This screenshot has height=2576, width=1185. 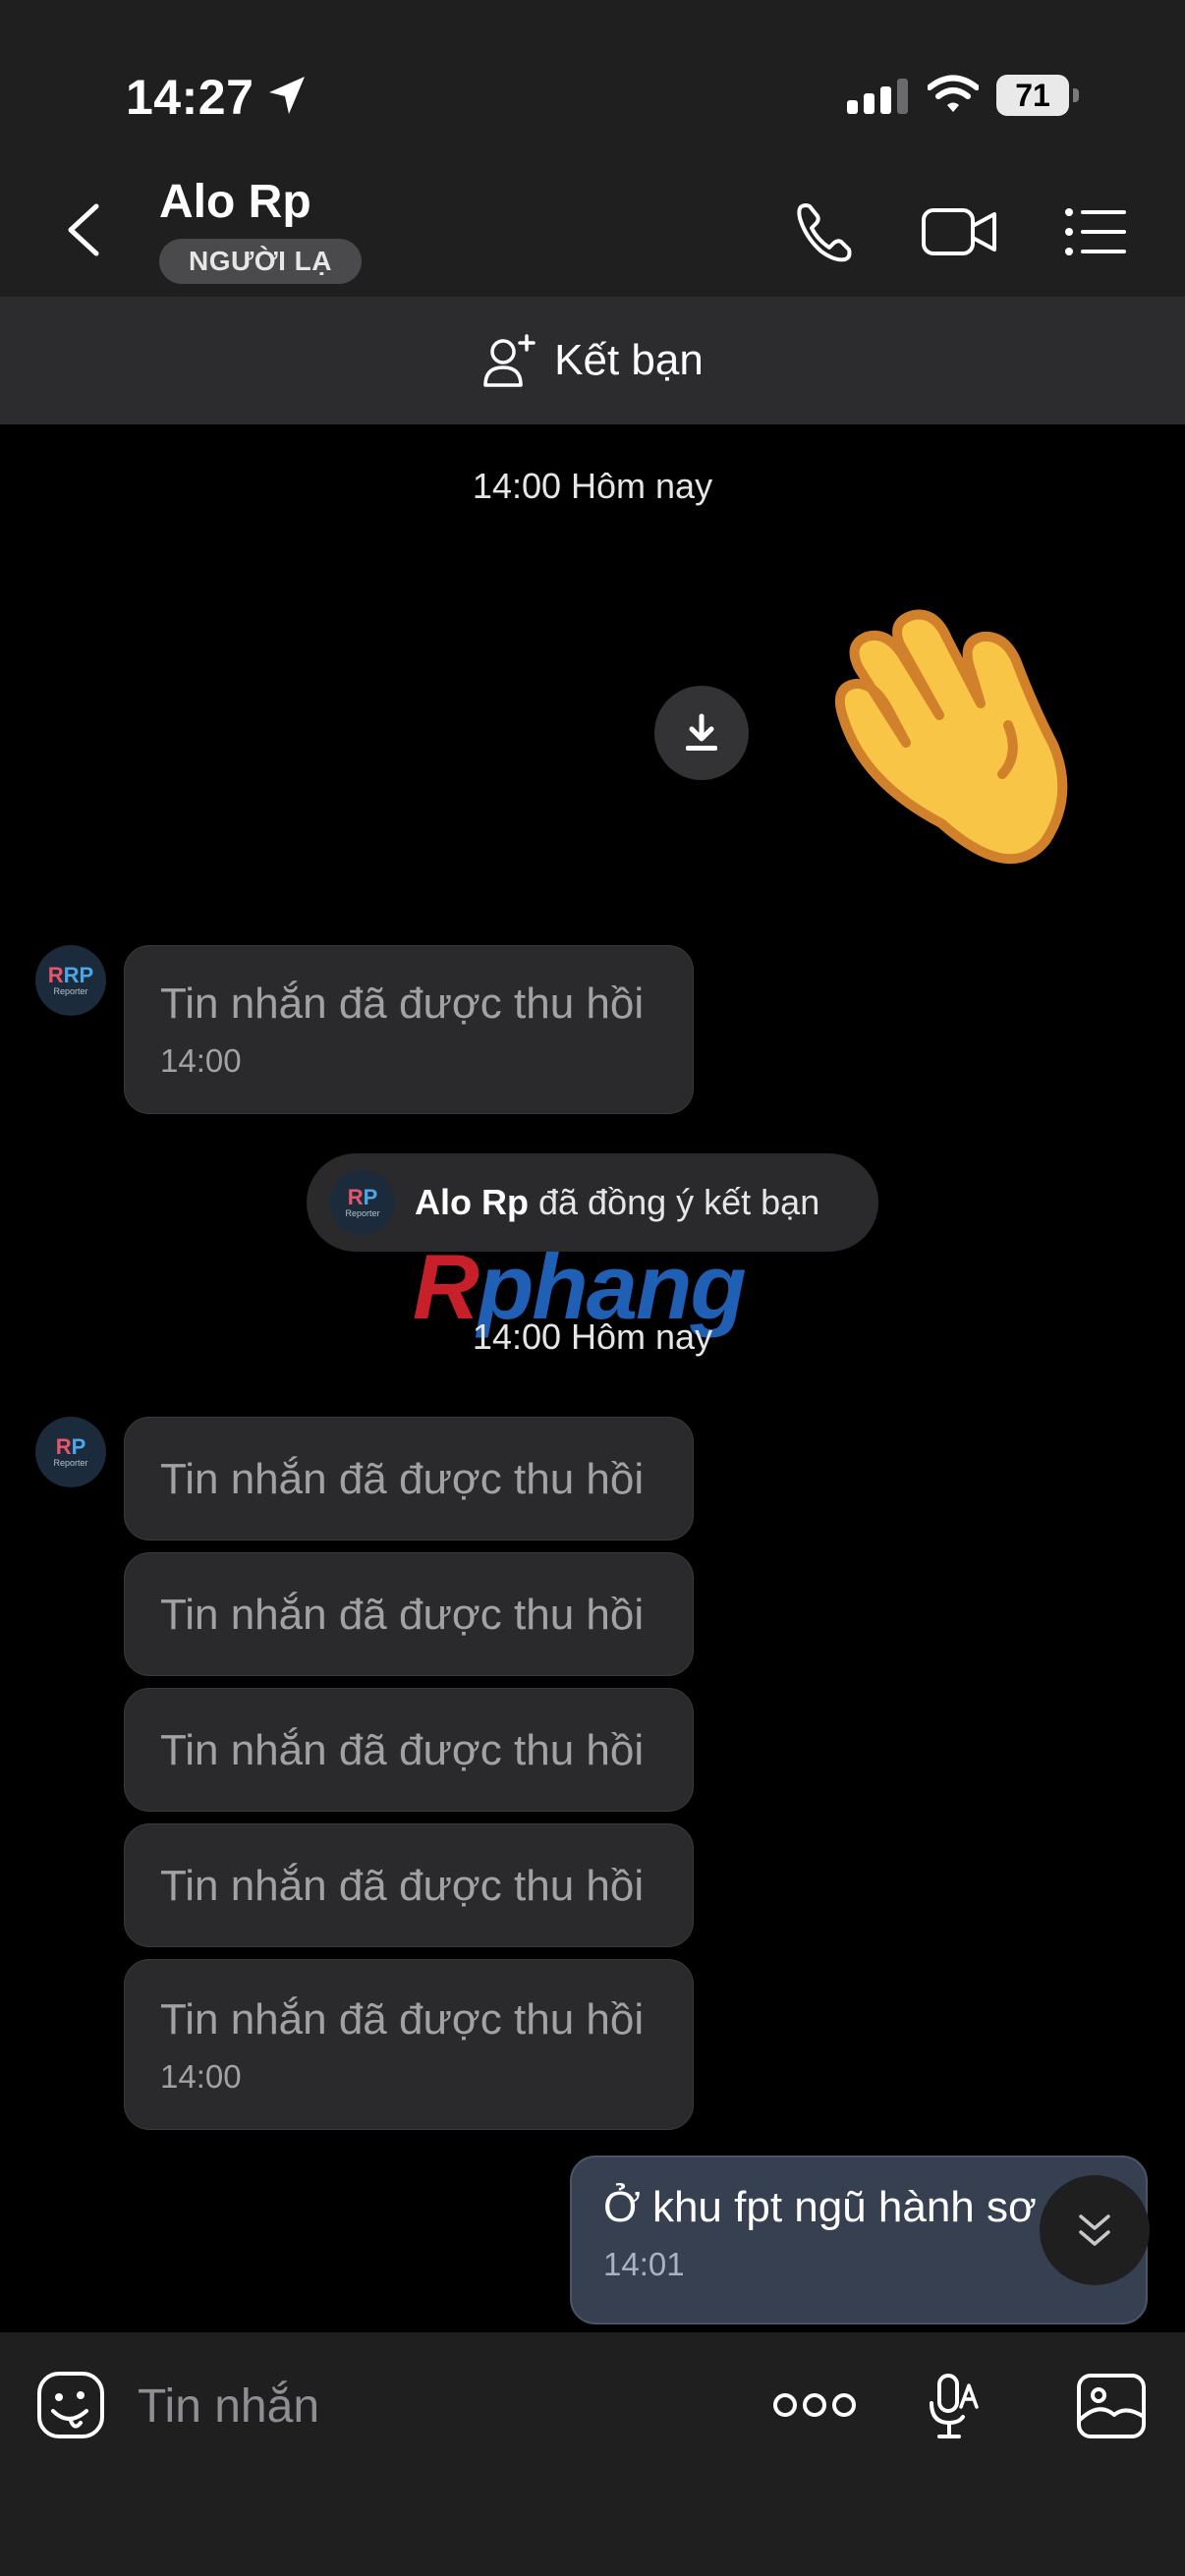 I want to click on notice-name: Alo Rp, so click(x=472, y=1202).